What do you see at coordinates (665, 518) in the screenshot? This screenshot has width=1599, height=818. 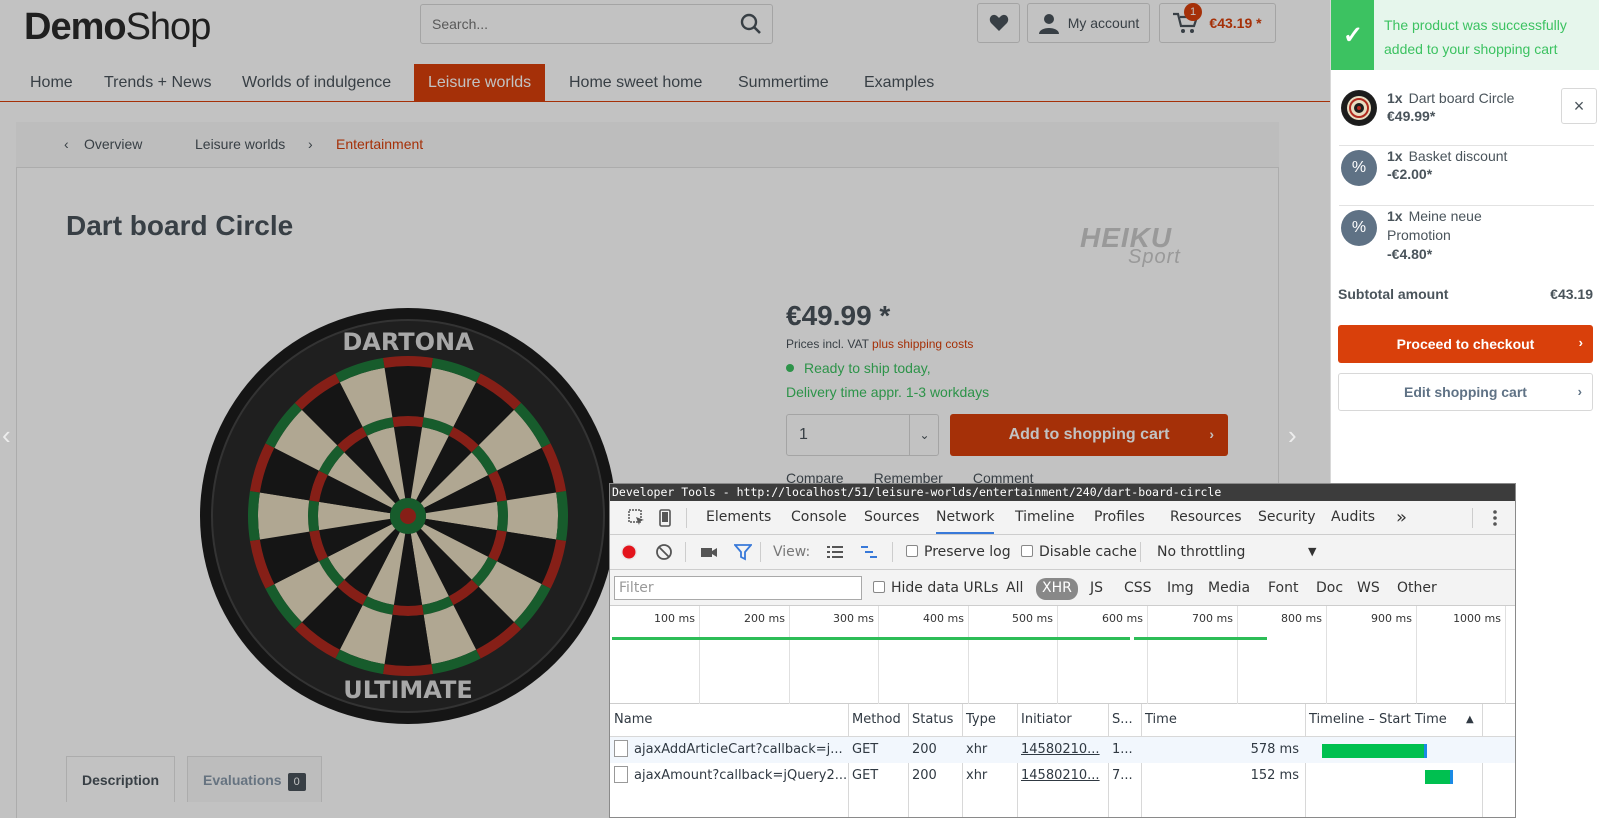 I see `device-mode-icon` at bounding box center [665, 518].